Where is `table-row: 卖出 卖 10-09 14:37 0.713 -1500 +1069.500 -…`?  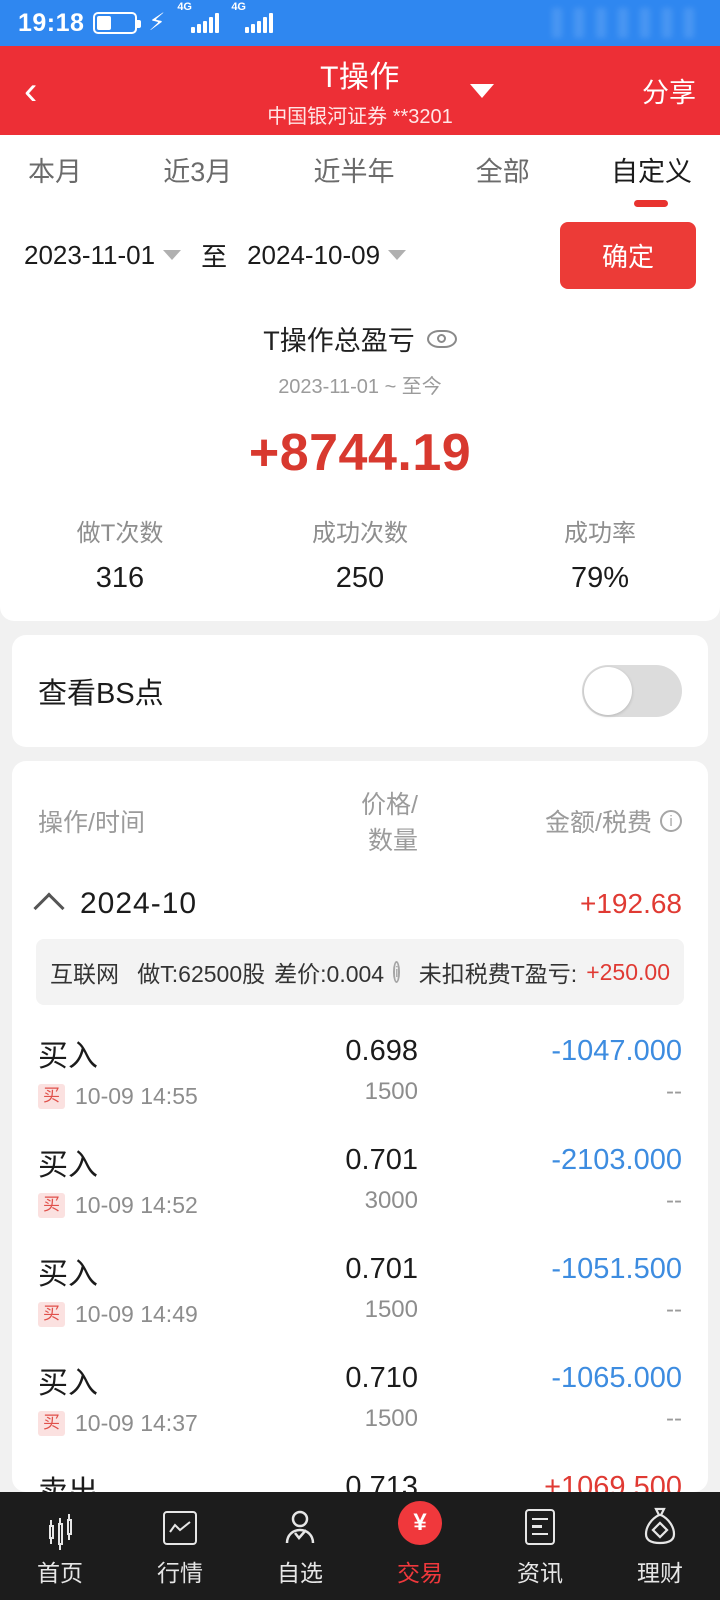
table-row: 卖出 卖 10-09 14:37 0.713 -1500 +1069.500 -… is located at coordinates (360, 1471).